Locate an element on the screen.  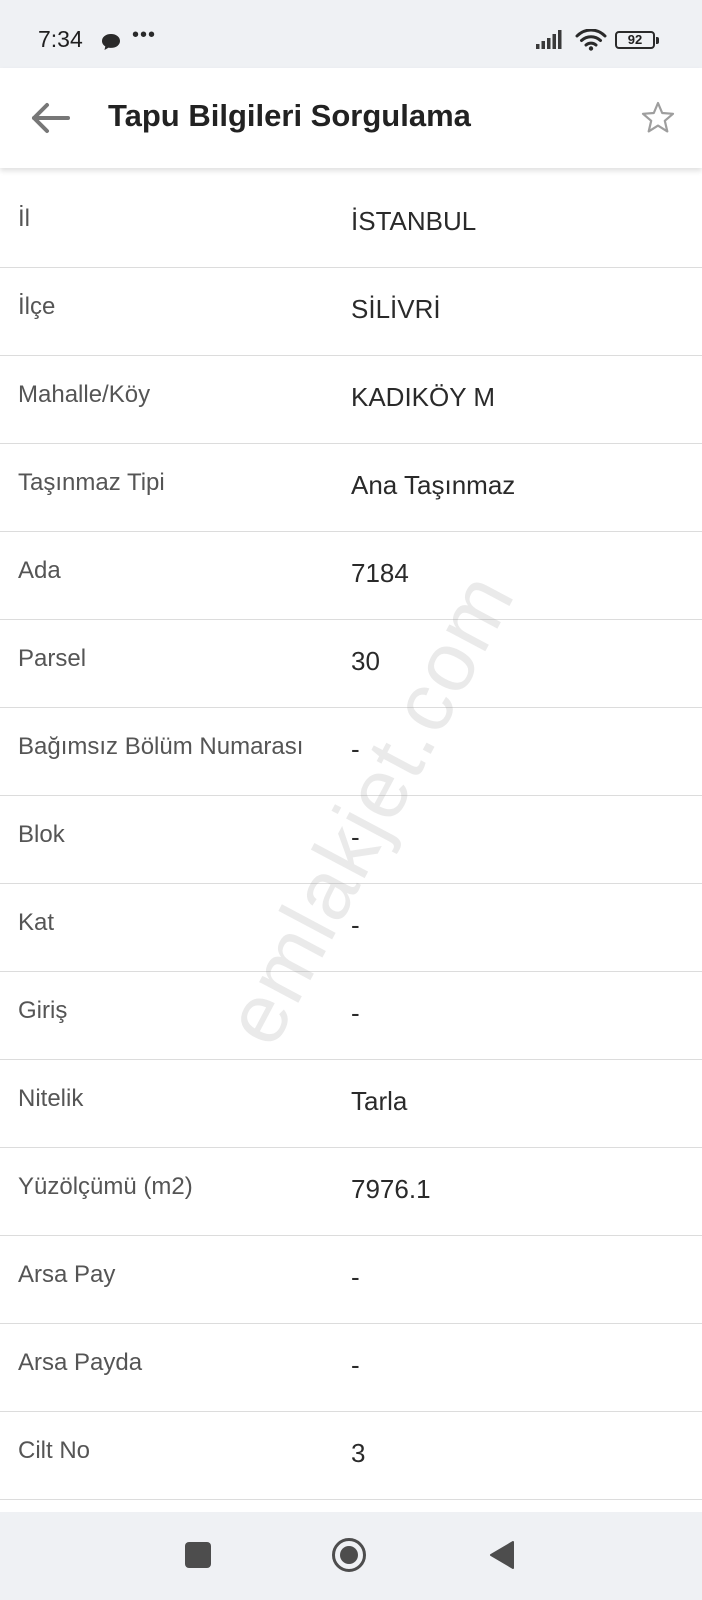
detail-label: Bağımsız Bölüm Numarası is located at coordinates (161, 746).